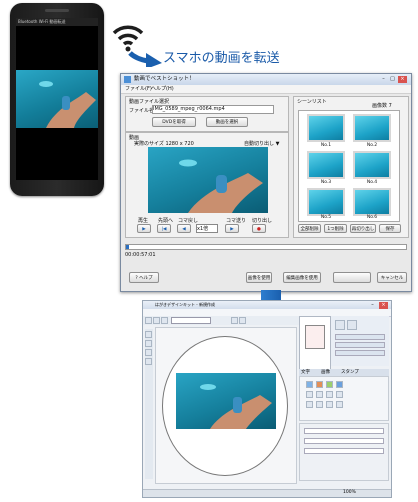 The width and height of the screenshot is (418, 502). Describe the element at coordinates (207, 228) in the screenshot. I see `speed-select: x1倍` at that location.